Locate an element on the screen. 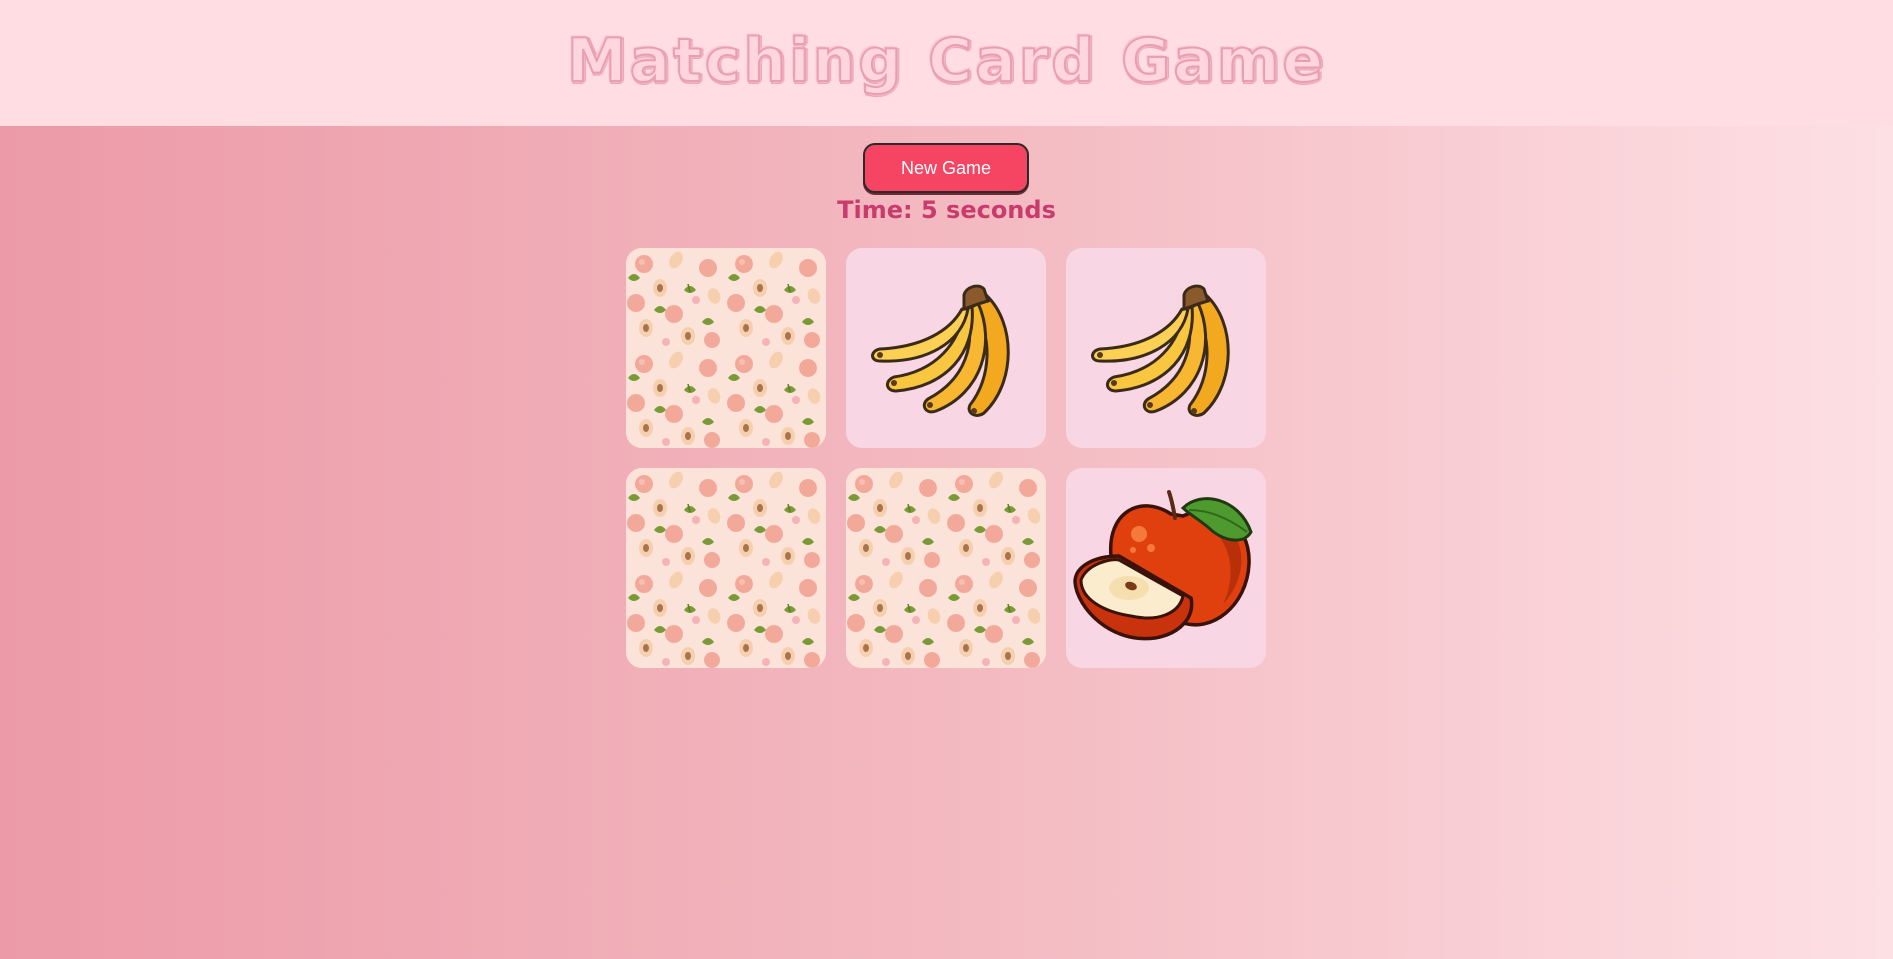 The image size is (1893, 959). header-bar: Matching Card Game is located at coordinates (946, 63).